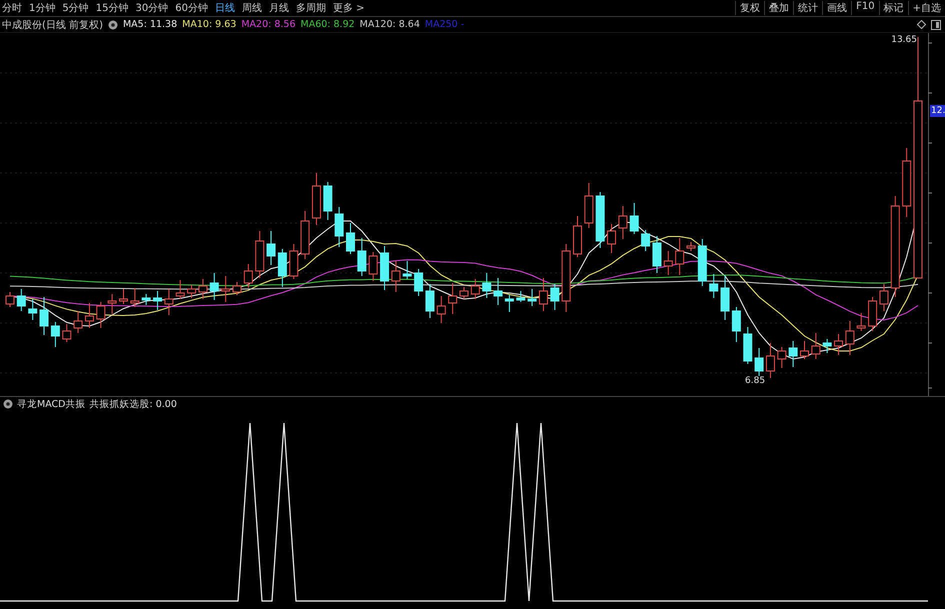 This screenshot has width=945, height=609. I want to click on ma-legend-item: MA60: 8.92, so click(327, 24).